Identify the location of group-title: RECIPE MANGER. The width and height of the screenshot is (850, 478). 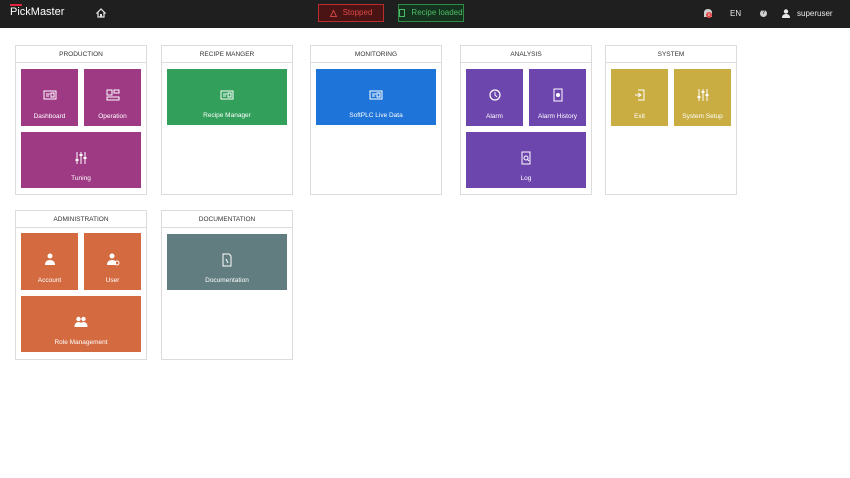
(227, 54).